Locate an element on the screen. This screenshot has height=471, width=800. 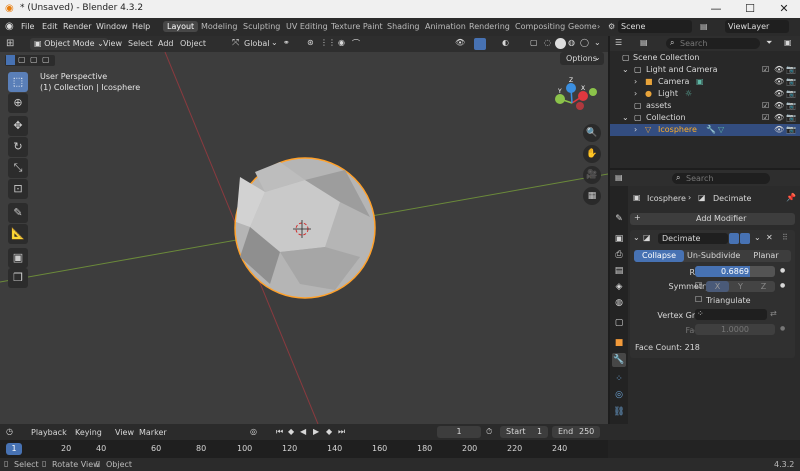
scene-selector: Scene is located at coordinates (655, 26).